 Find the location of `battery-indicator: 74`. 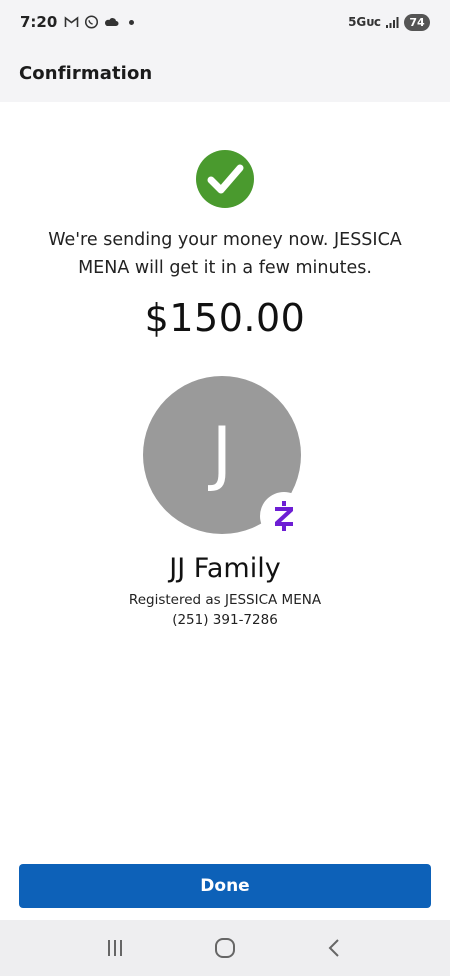

battery-indicator: 74 is located at coordinates (417, 22).